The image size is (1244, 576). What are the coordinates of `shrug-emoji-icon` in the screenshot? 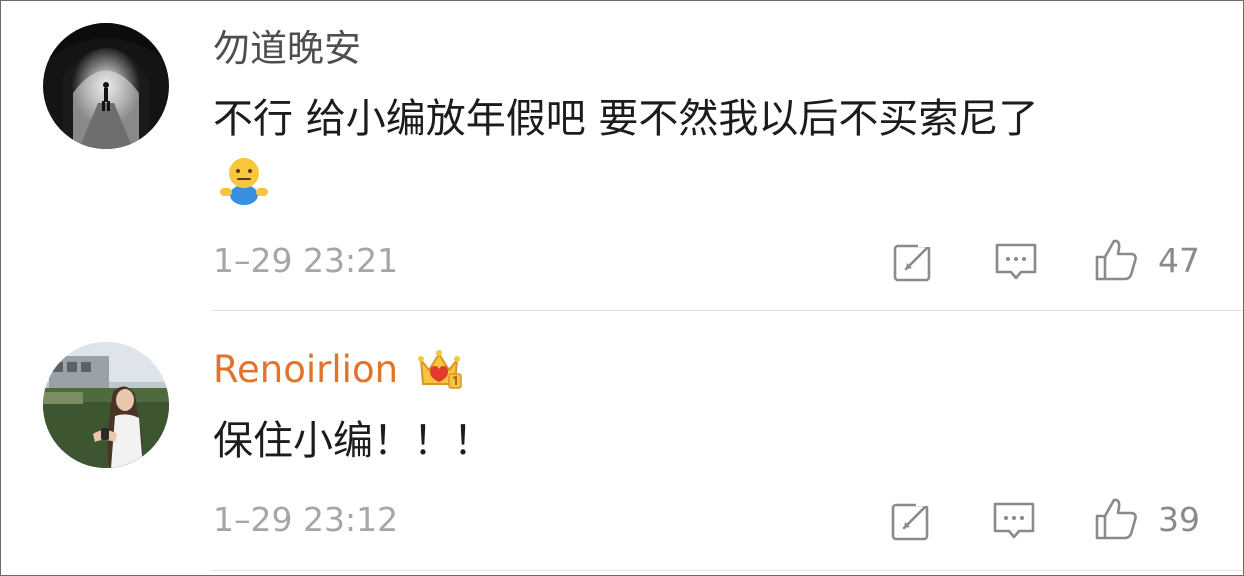 It's located at (244, 181).